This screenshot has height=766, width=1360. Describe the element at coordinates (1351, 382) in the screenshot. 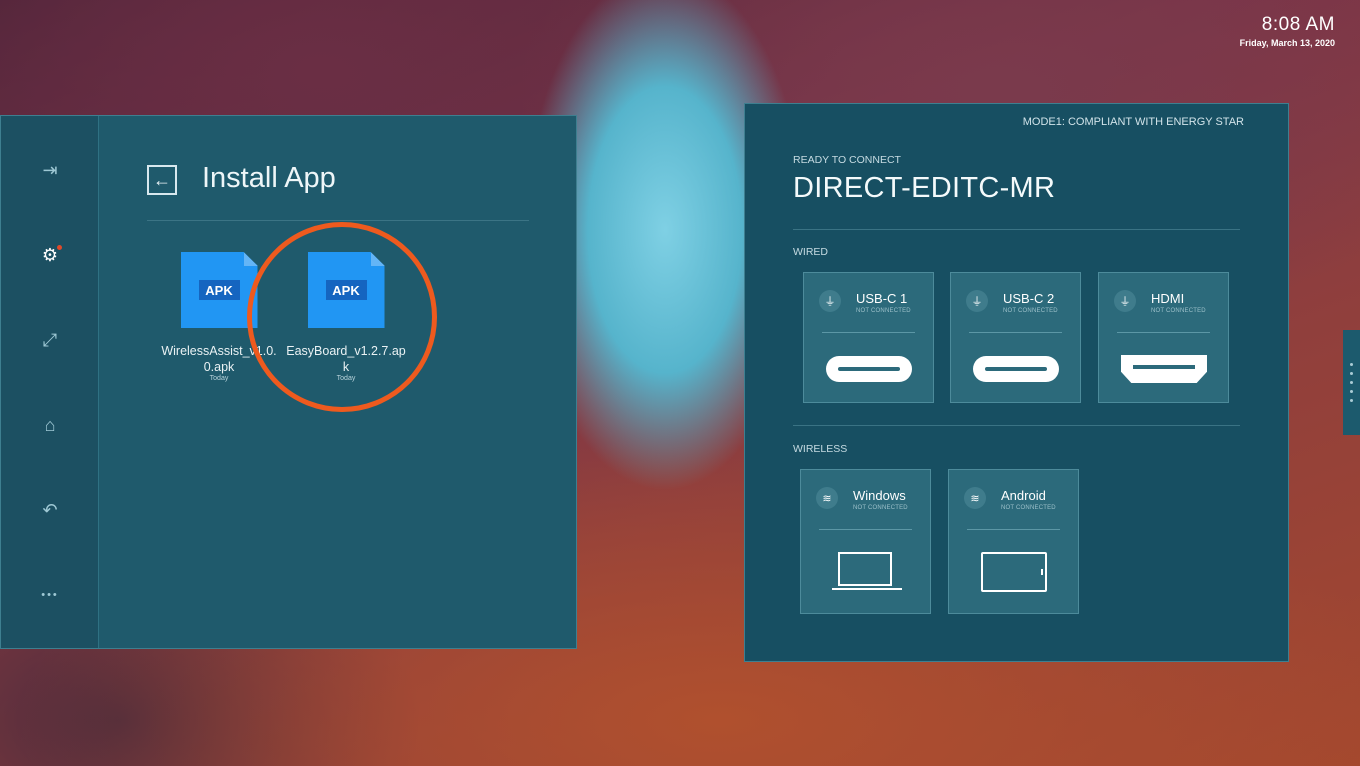

I see `side-drawer-handle` at that location.